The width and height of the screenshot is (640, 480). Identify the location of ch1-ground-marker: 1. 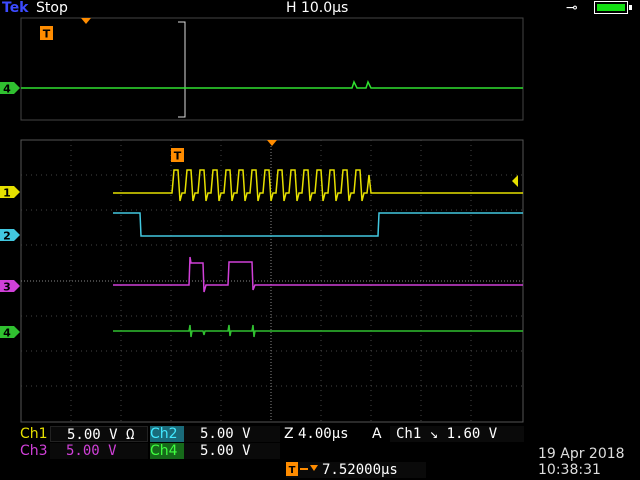
(10, 193).